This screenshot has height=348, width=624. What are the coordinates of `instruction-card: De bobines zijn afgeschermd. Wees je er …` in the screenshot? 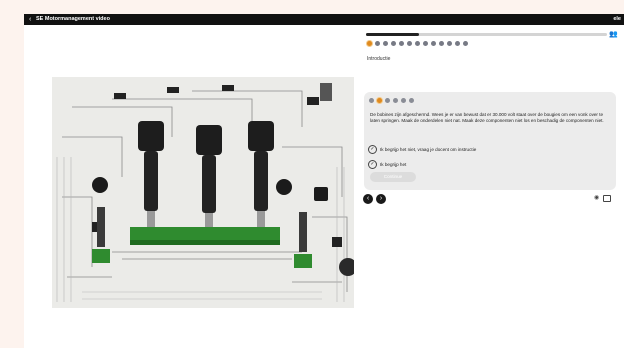 It's located at (490, 141).